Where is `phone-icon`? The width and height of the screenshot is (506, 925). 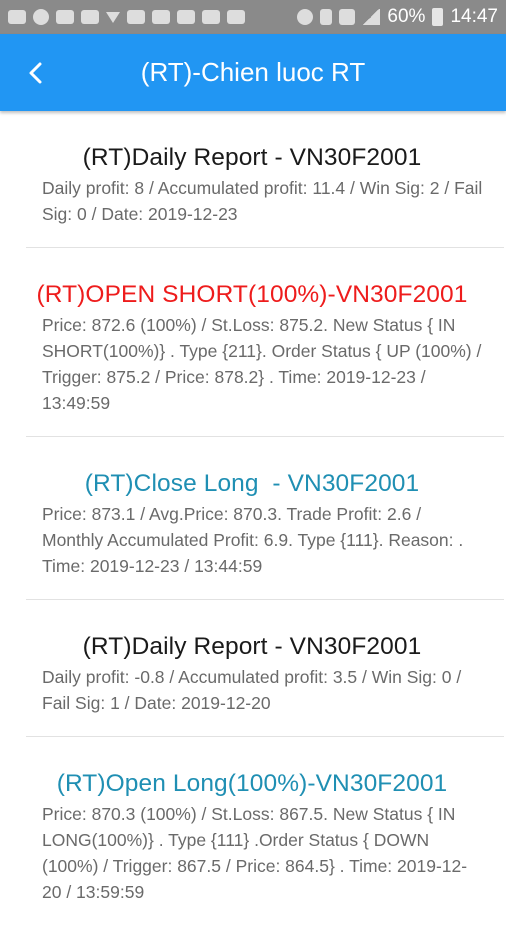
phone-icon is located at coordinates (41, 17).